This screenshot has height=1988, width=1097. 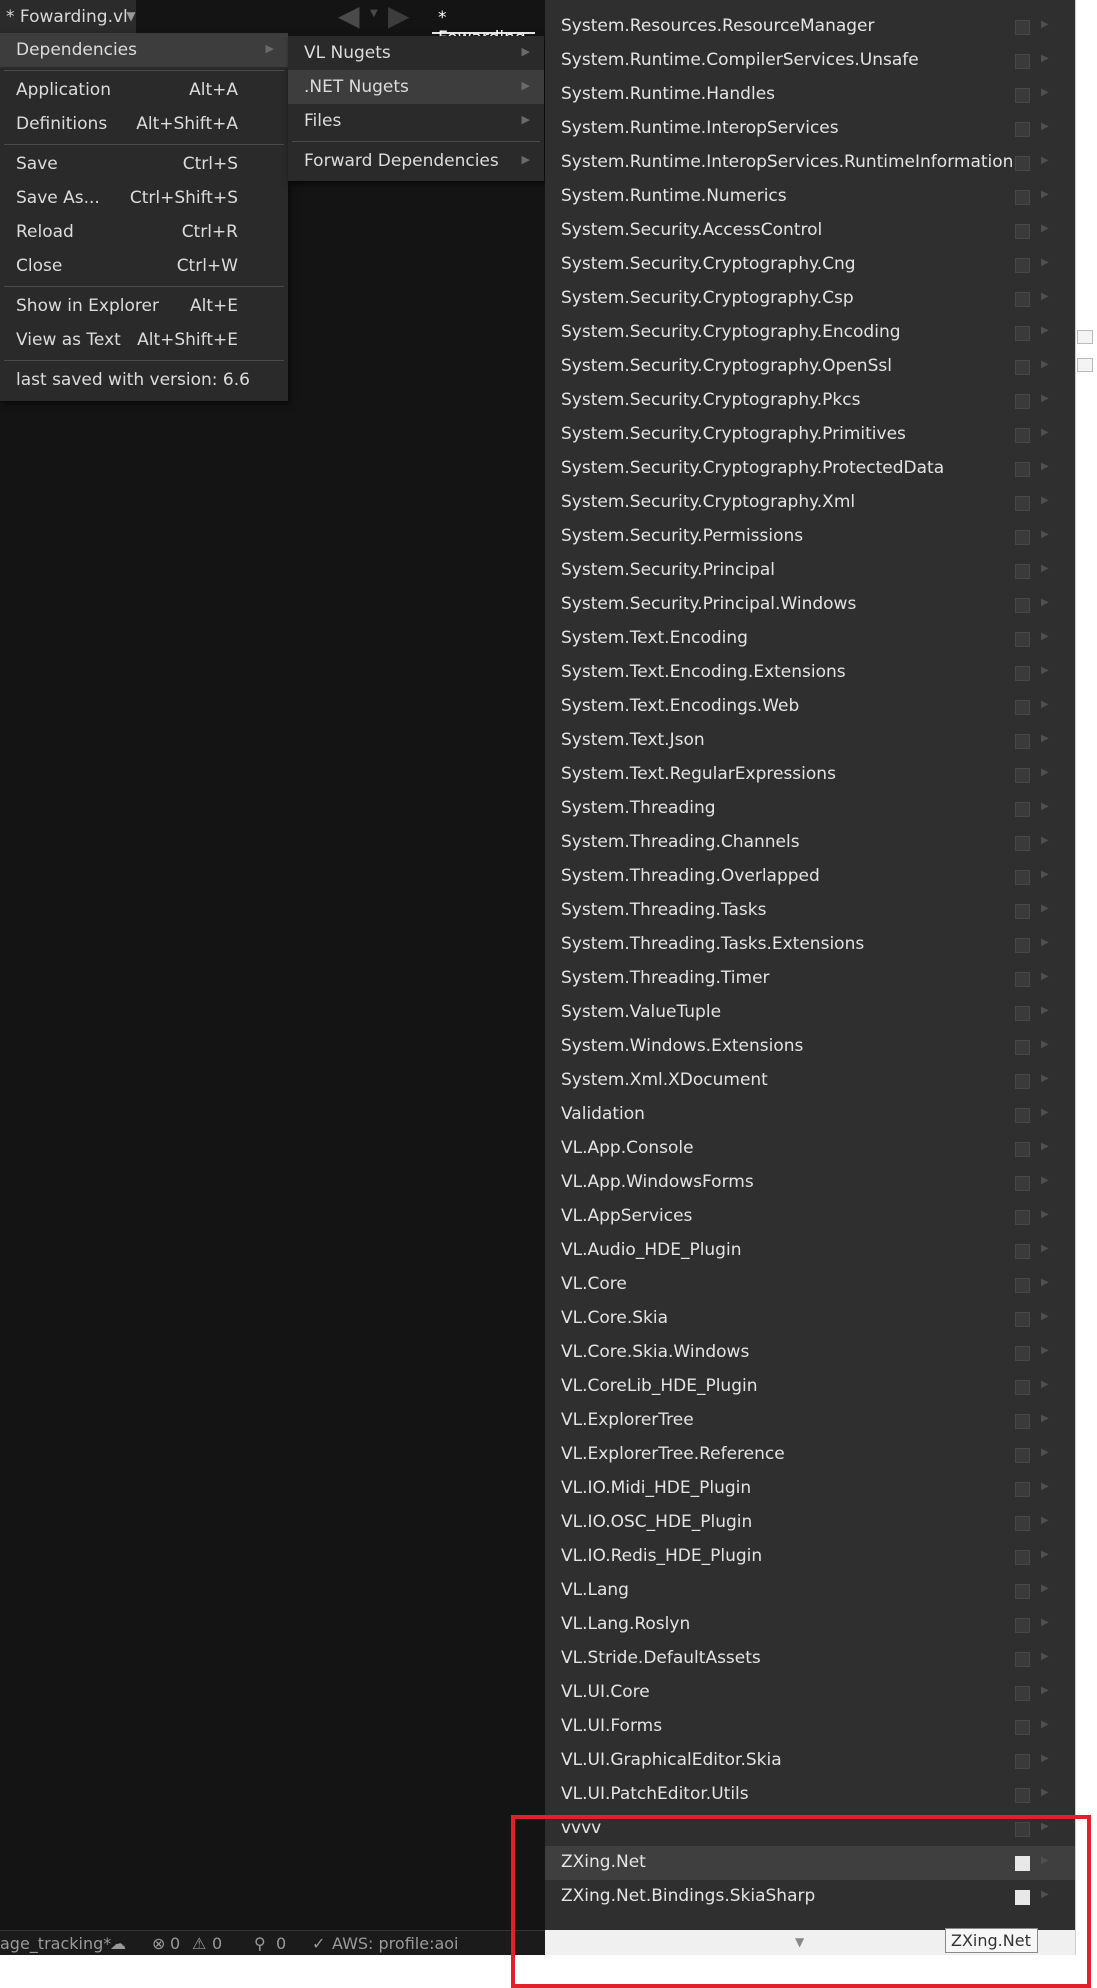 I want to click on nuget-item: VL.UI.Forms ▶, so click(x=810, y=1727).